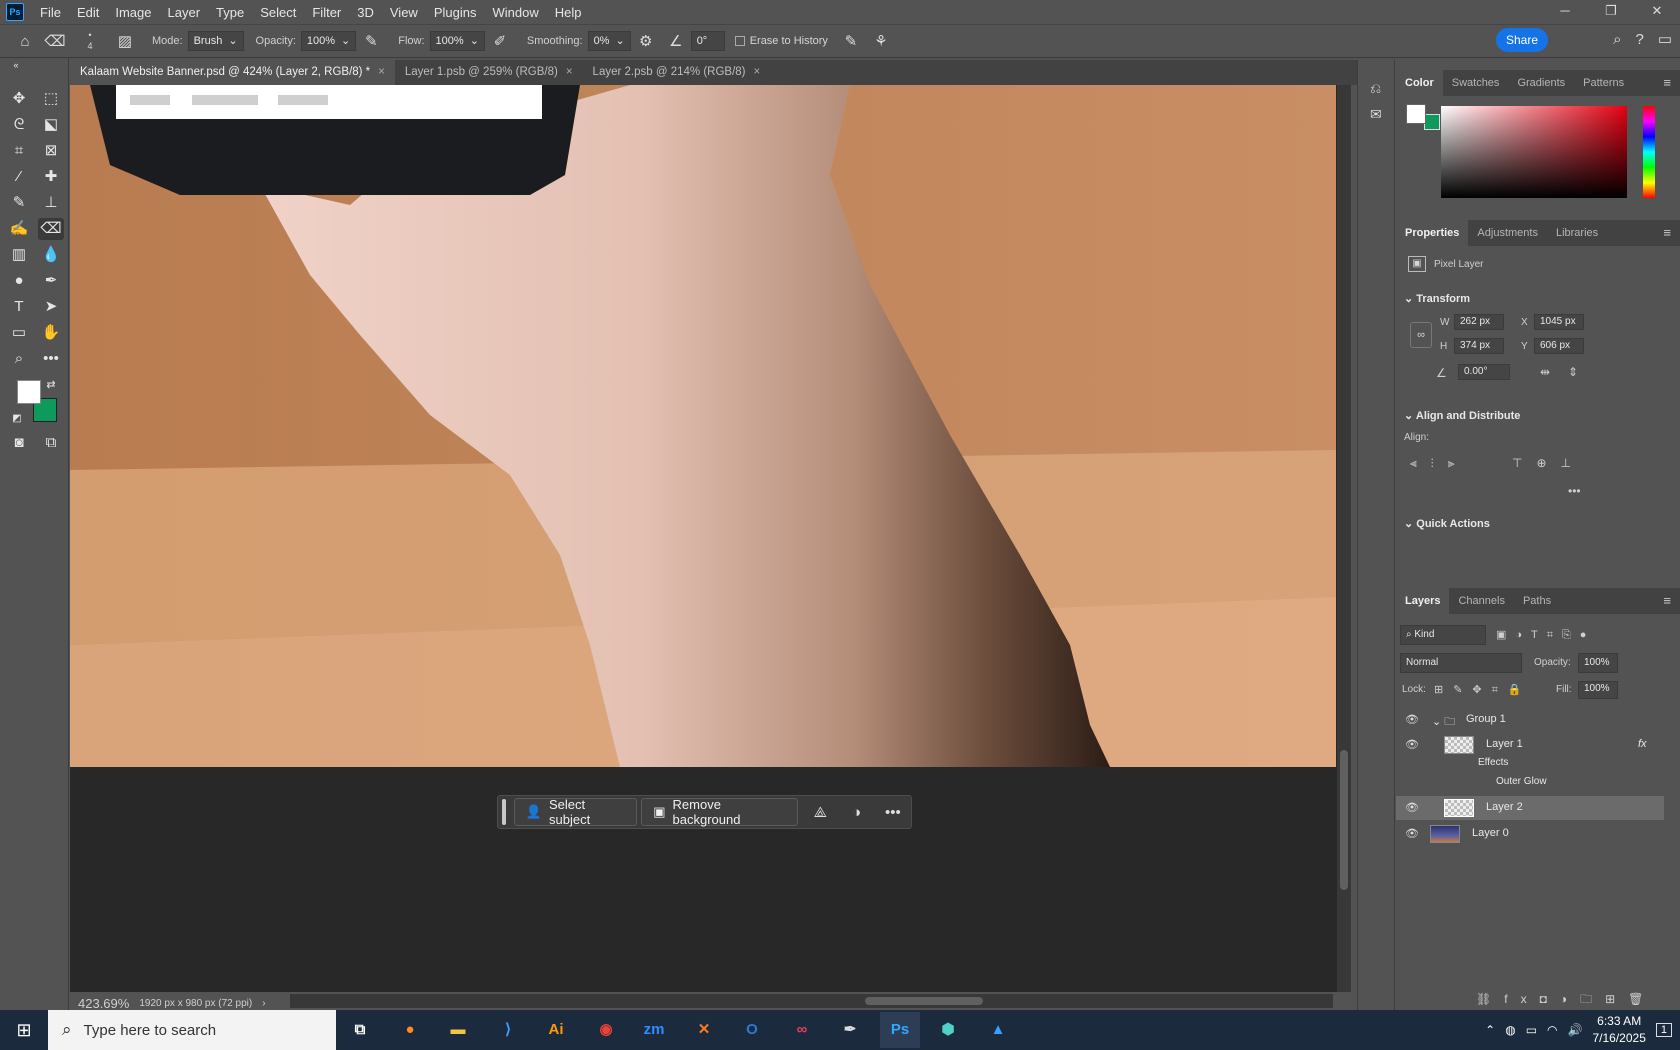 Image resolution: width=1680 pixels, height=1050 pixels. I want to click on airbrush-icon: ✐, so click(500, 41).